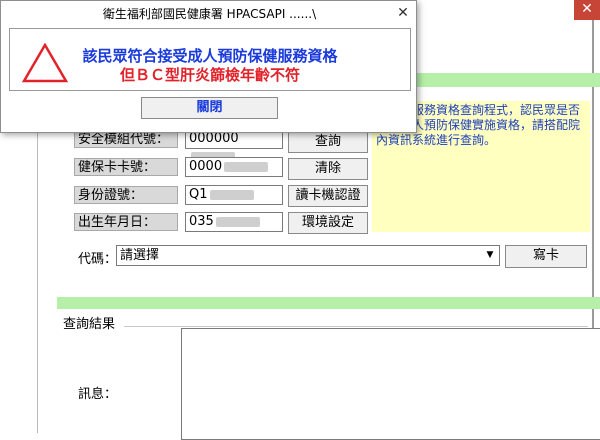 The height and width of the screenshot is (440, 600). I want to click on chevron-down-icon: ▼, so click(490, 255).